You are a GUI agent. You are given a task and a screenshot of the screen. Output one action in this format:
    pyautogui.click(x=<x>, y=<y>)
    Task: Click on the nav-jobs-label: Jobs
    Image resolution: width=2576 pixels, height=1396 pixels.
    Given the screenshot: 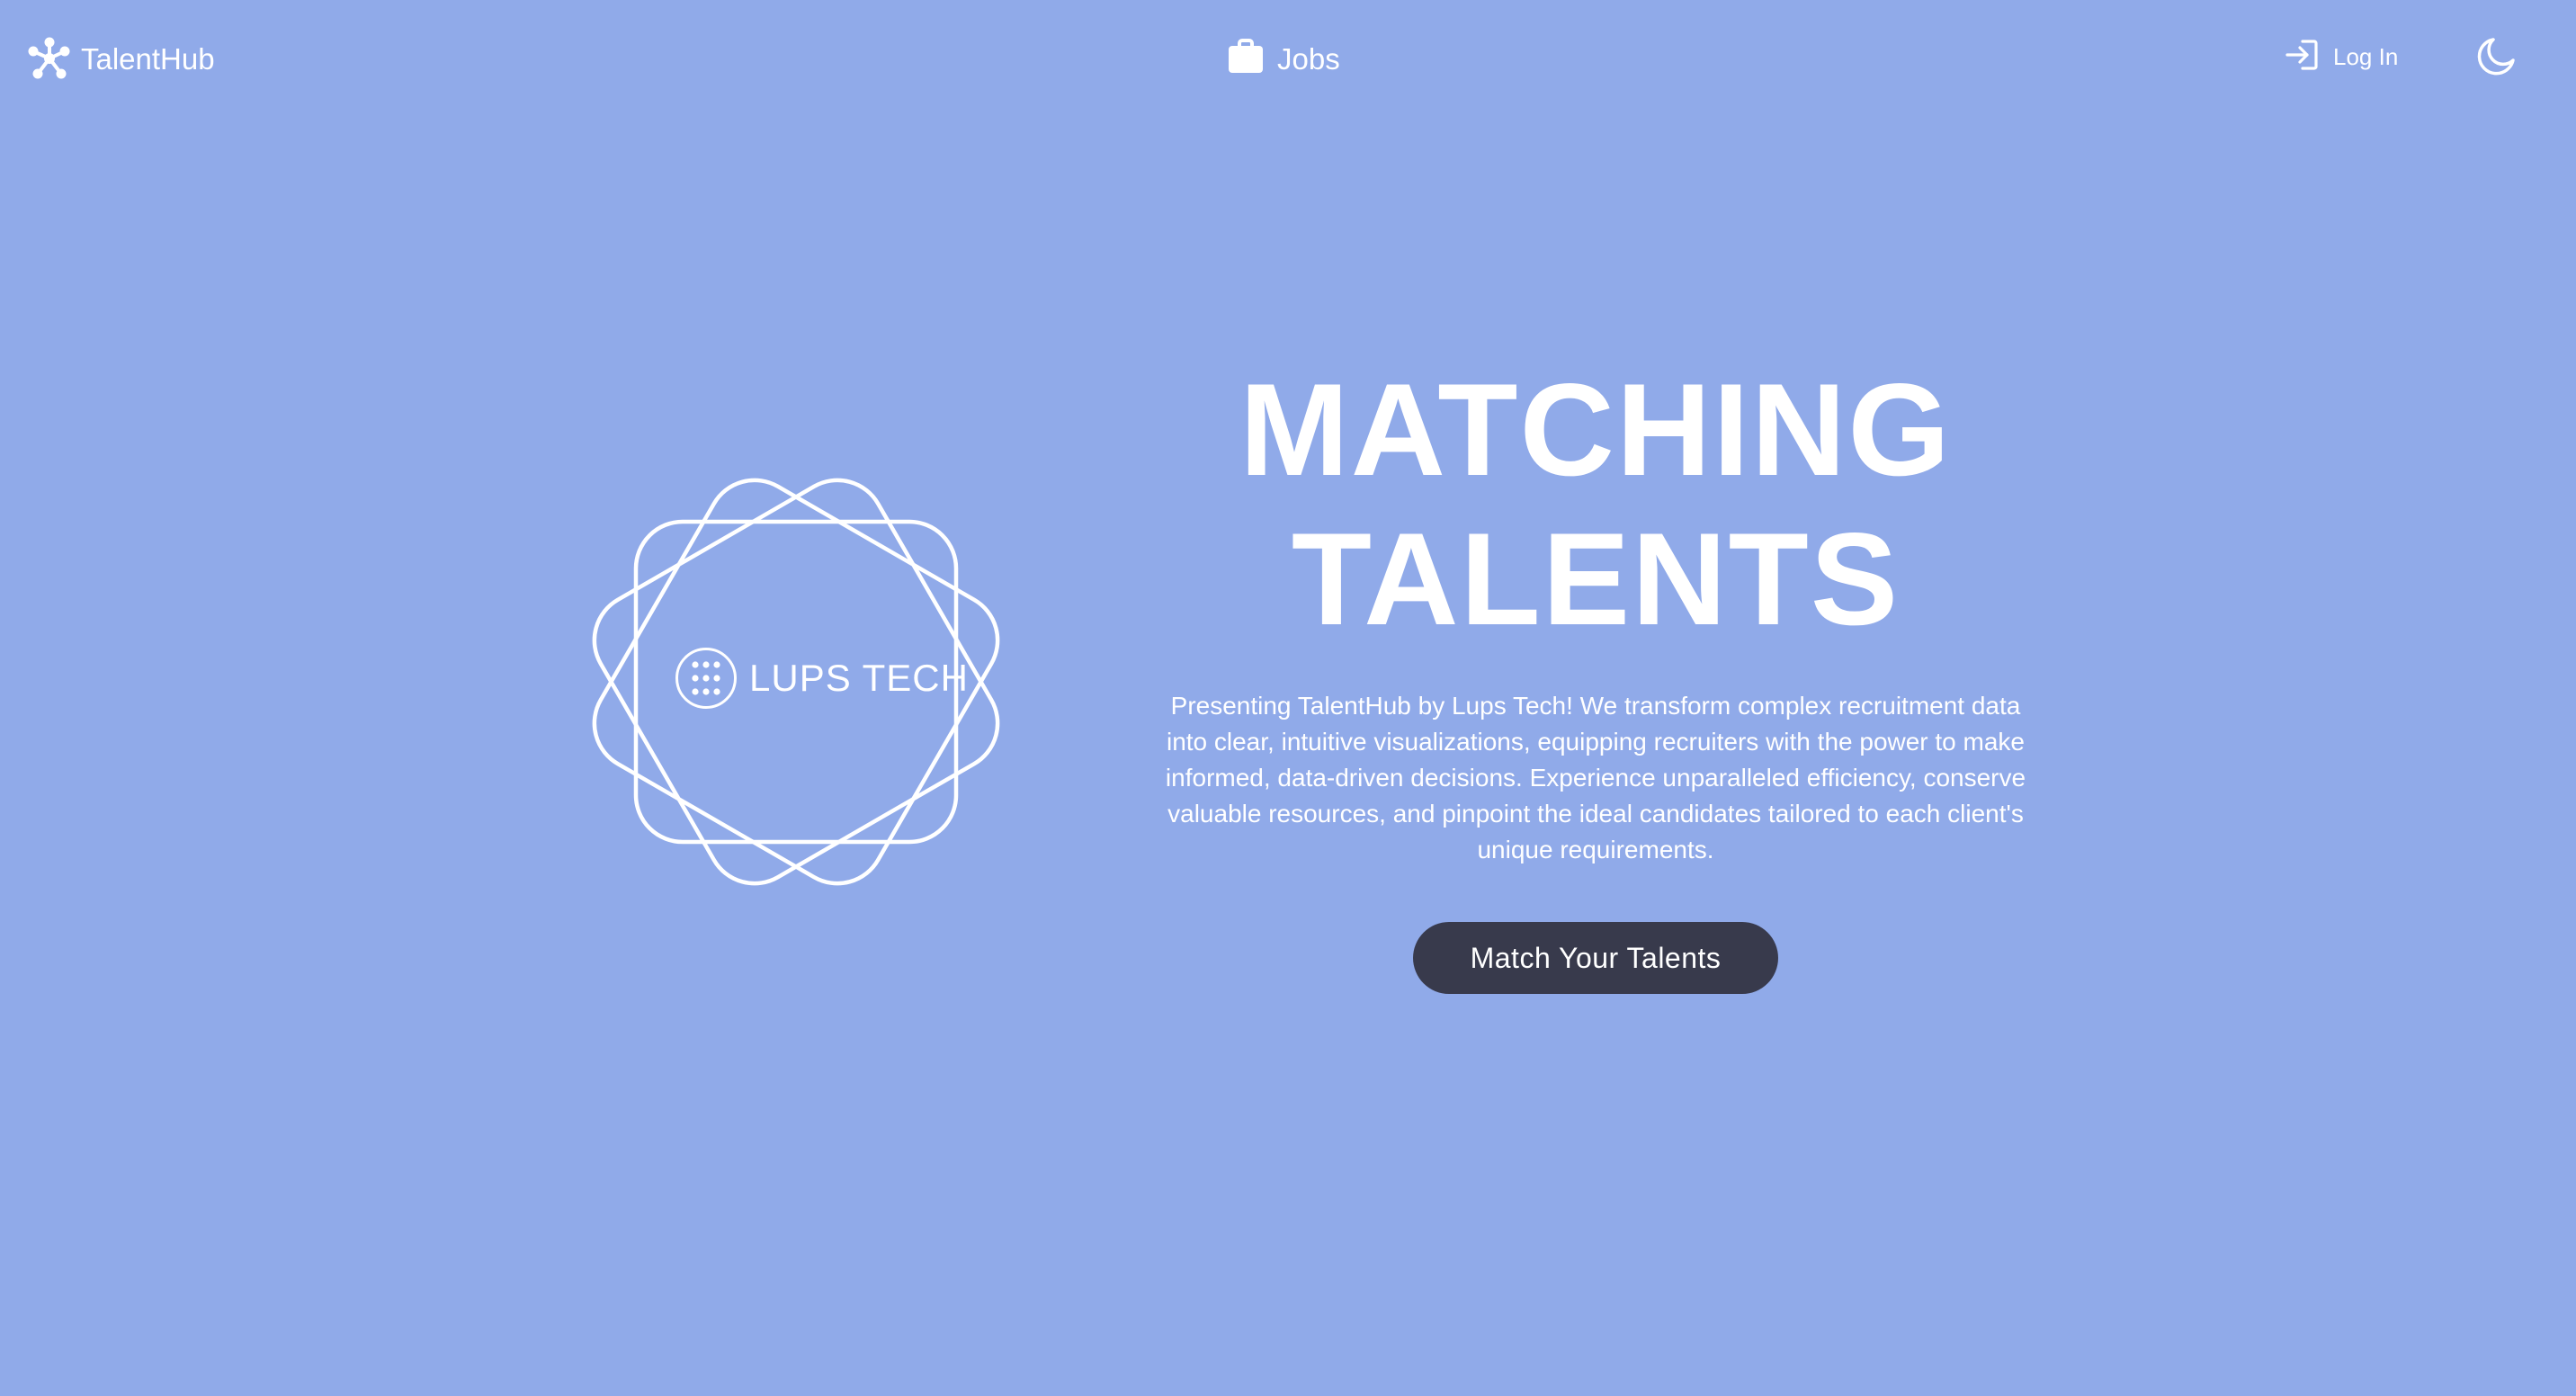 What is the action you would take?
    pyautogui.click(x=1308, y=58)
    